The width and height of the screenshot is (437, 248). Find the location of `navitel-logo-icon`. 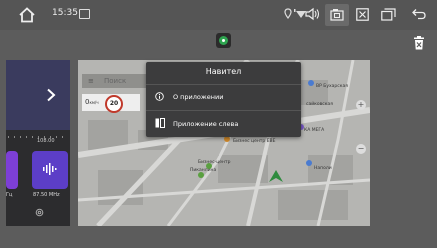

navitel-logo-icon is located at coordinates (223, 40).